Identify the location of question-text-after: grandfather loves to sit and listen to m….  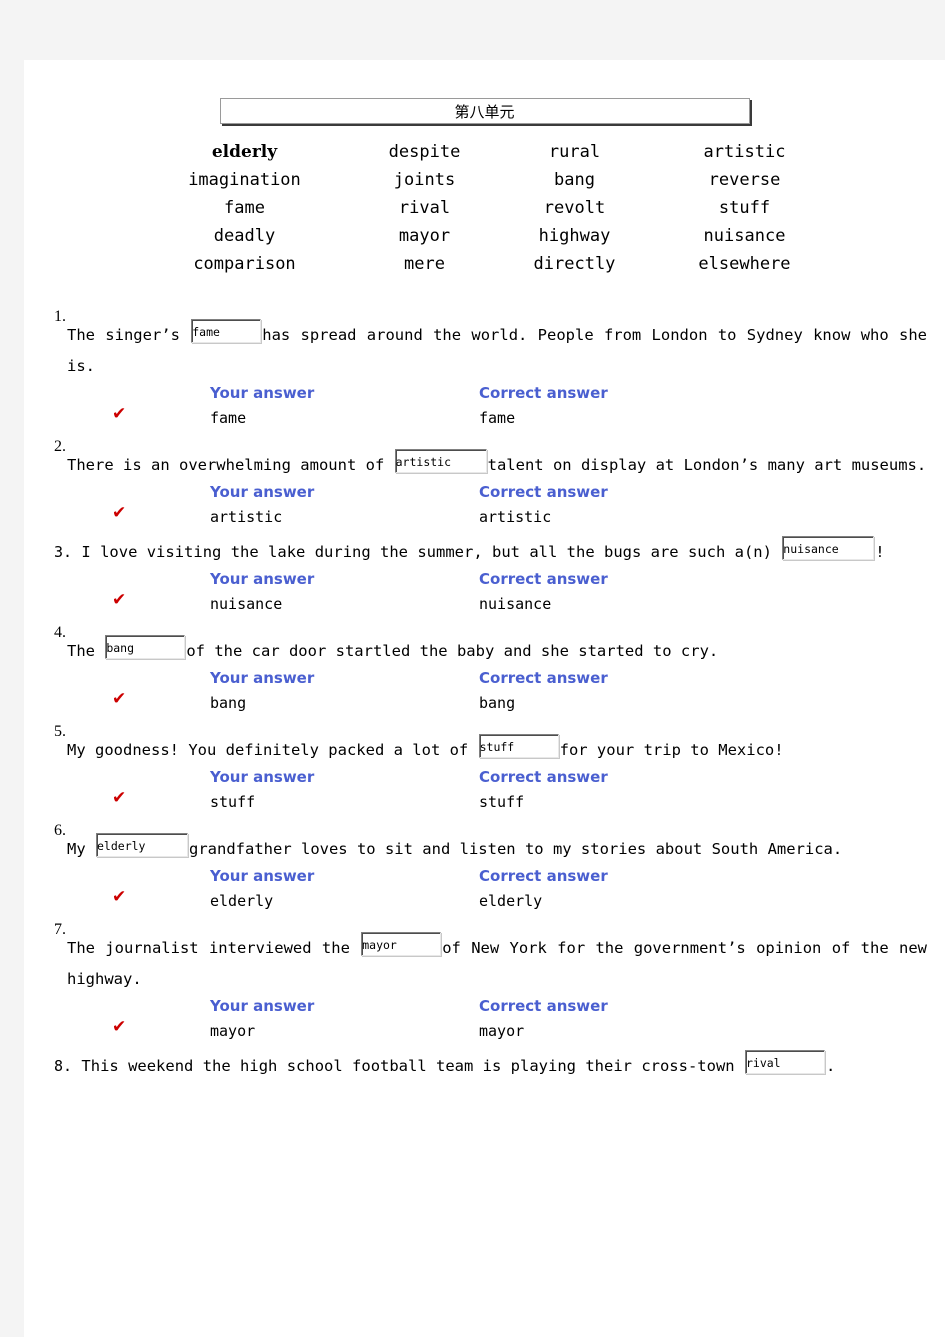
(516, 849).